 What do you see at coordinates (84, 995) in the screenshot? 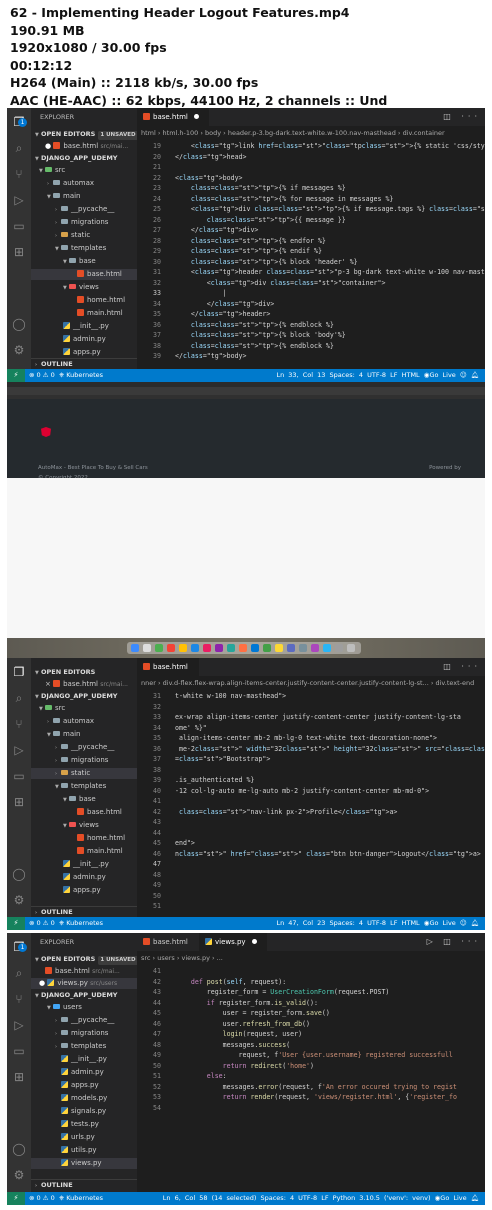
I see `project-header: ▼ DJANGO_APP_UDEMY` at bounding box center [84, 995].